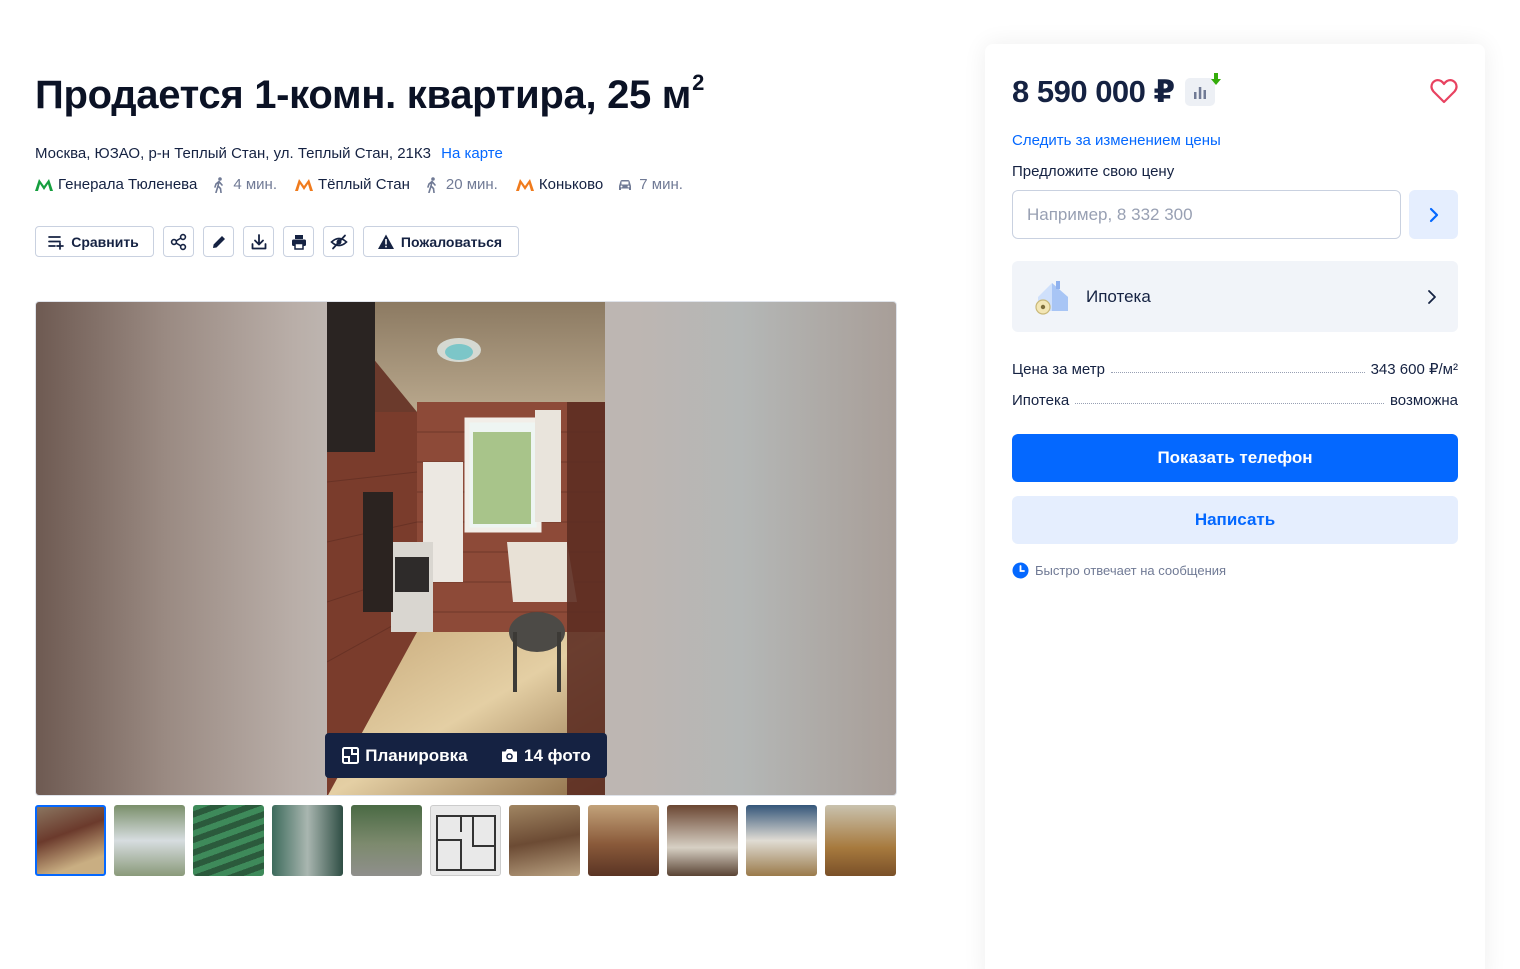  What do you see at coordinates (1235, 369) in the screenshot?
I see `price-per-meter-row: Цена за метр 343 600 ₽/м²` at bounding box center [1235, 369].